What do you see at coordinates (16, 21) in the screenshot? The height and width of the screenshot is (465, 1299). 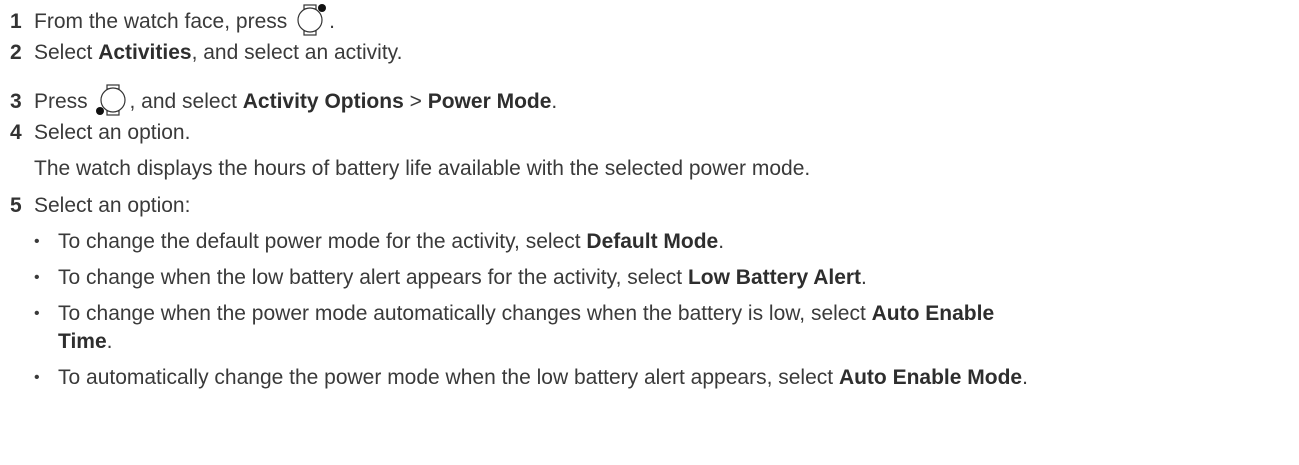 I see `step-number: 1` at bounding box center [16, 21].